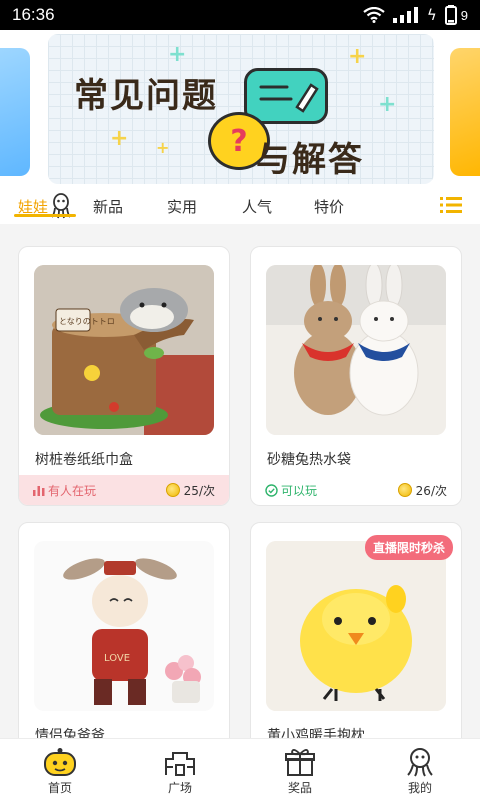 The image size is (480, 800). I want to click on price-text: 25/次, so click(199, 490).